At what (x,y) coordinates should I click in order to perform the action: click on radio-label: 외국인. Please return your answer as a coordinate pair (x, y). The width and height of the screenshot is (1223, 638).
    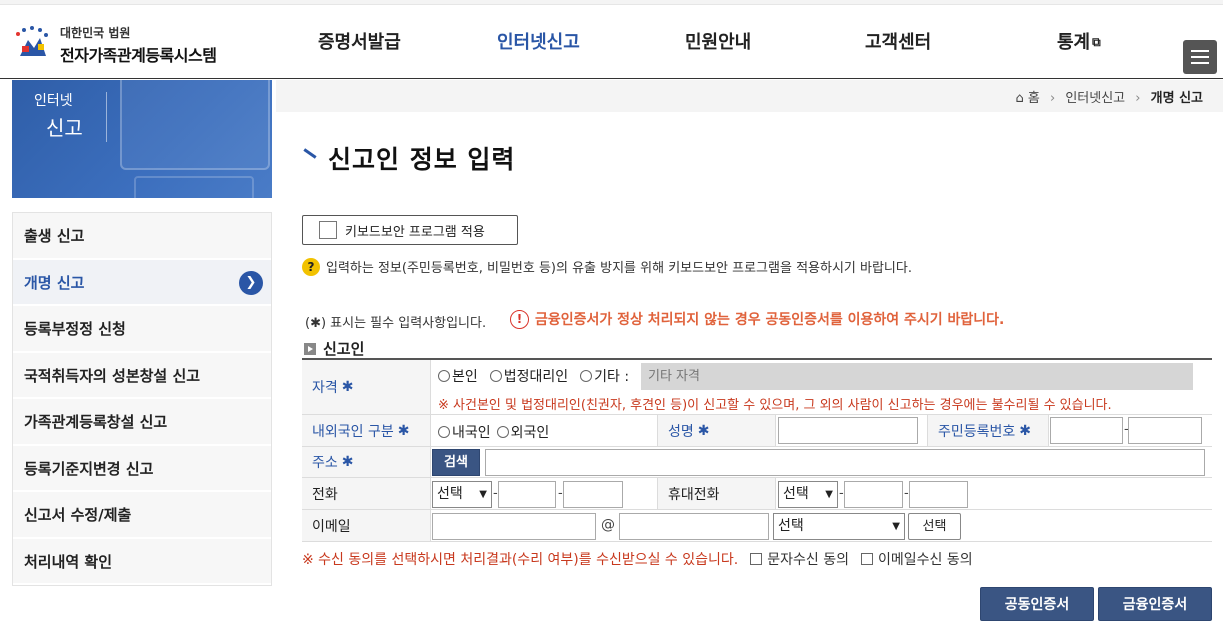
    Looking at the image, I should click on (530, 433).